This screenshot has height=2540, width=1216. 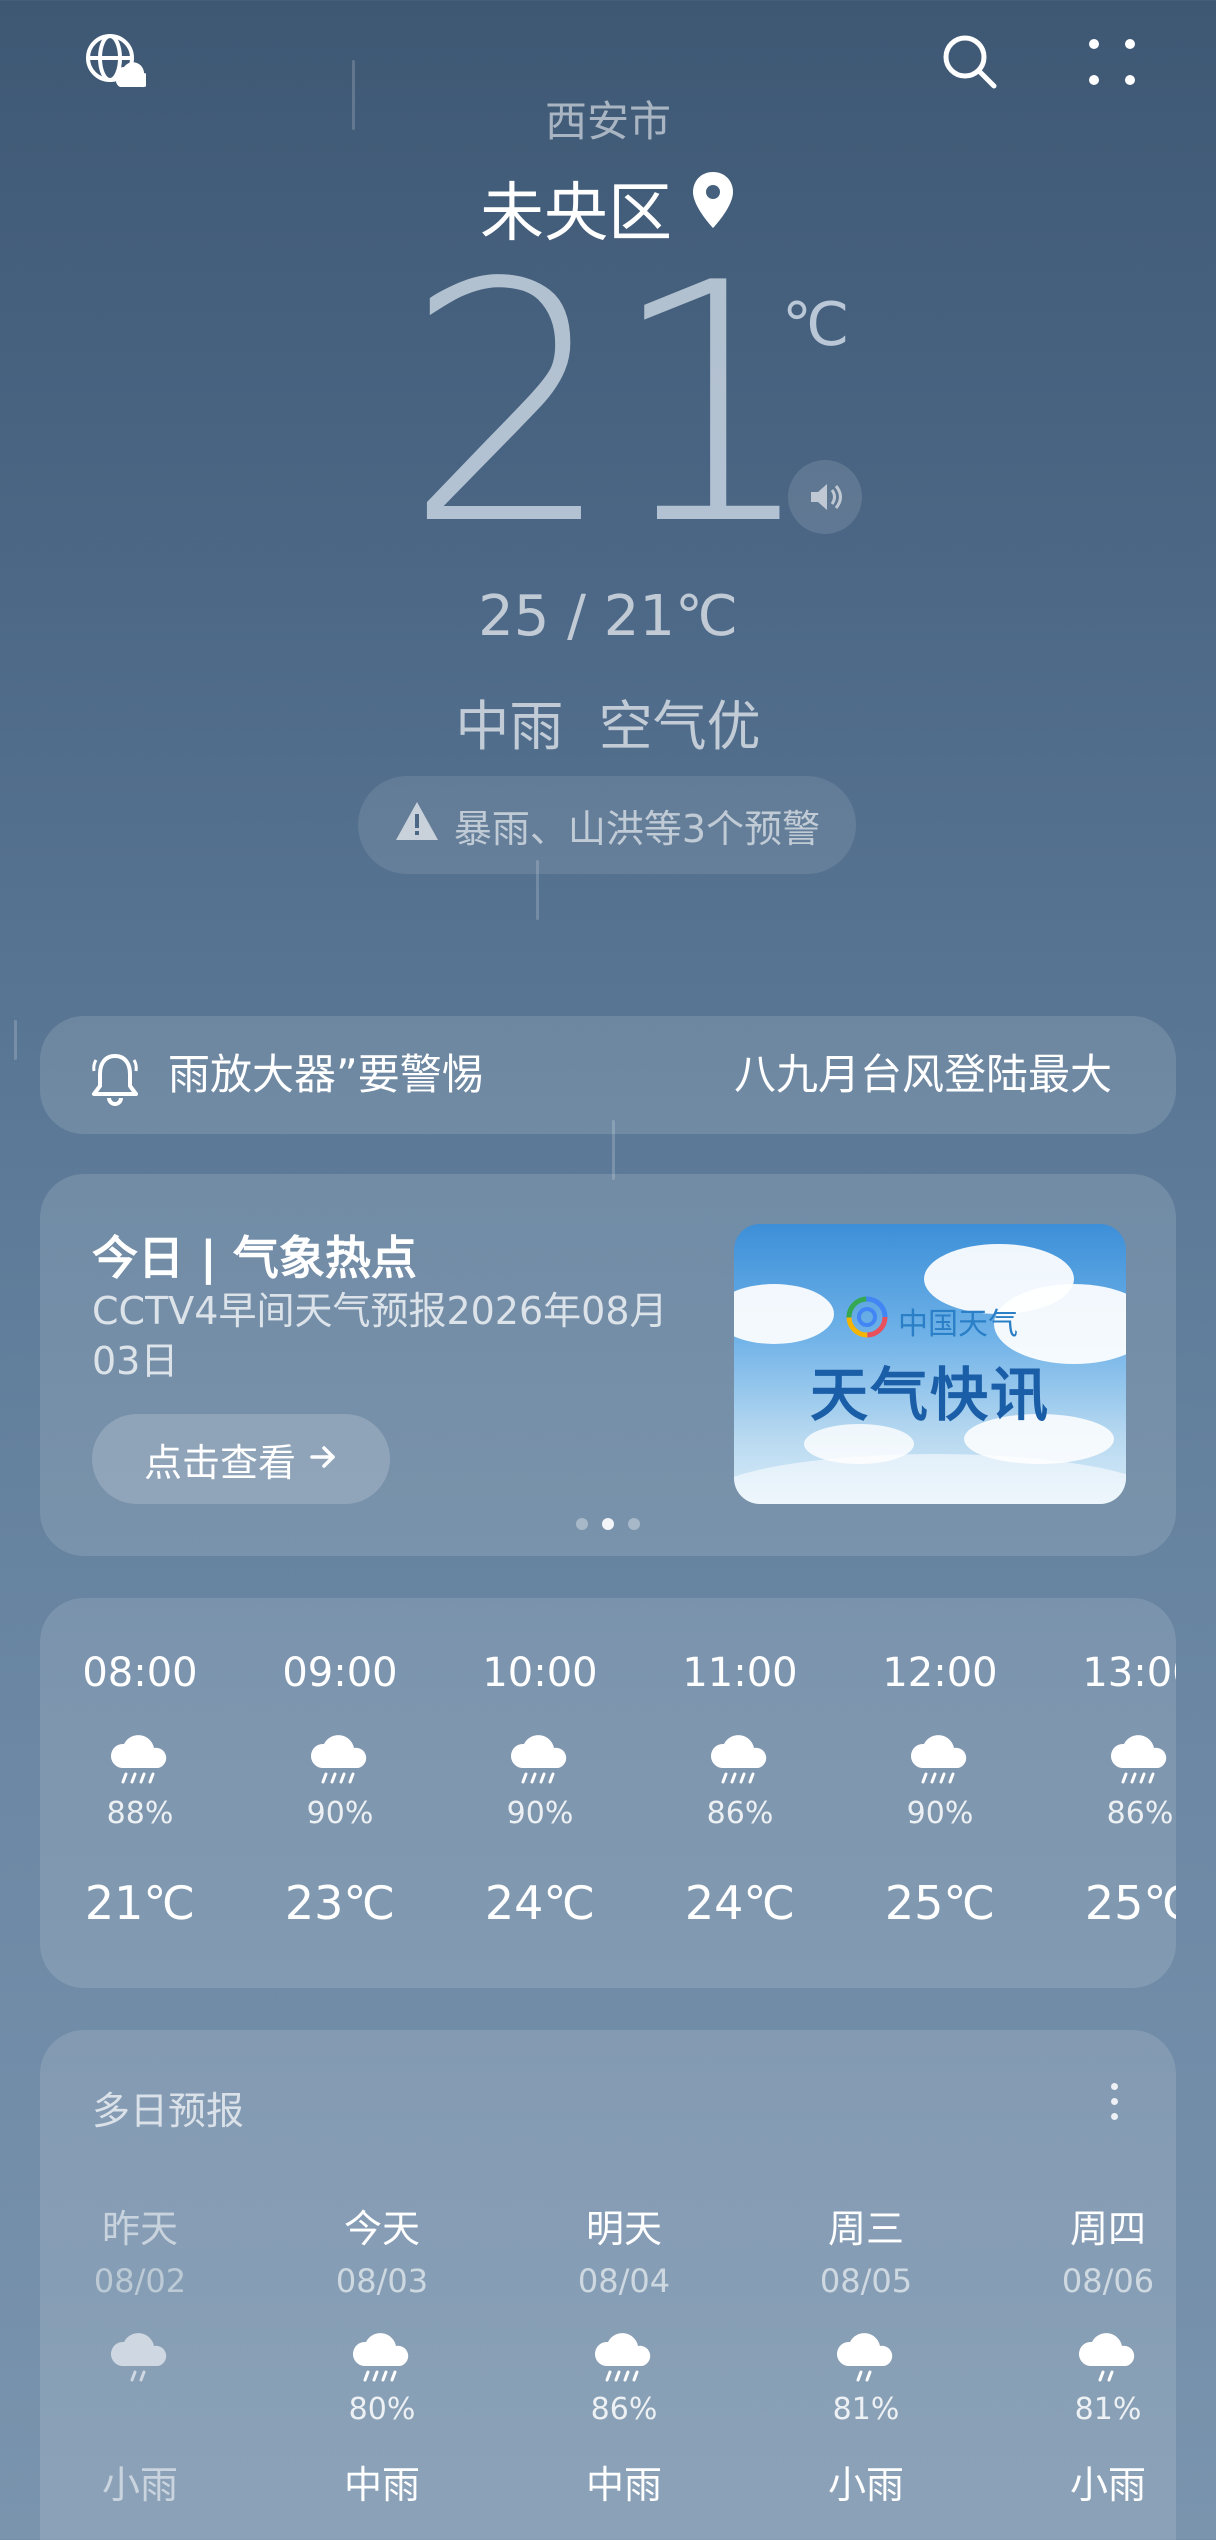 What do you see at coordinates (140, 1903) in the screenshot?
I see `hour-temp: 21℃` at bounding box center [140, 1903].